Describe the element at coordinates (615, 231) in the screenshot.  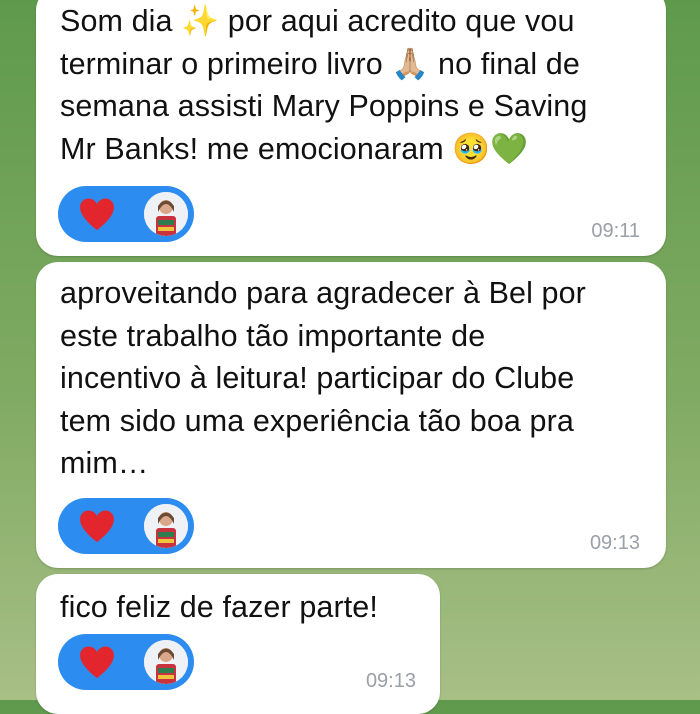
I see `message-timestamp: 09:11` at that location.